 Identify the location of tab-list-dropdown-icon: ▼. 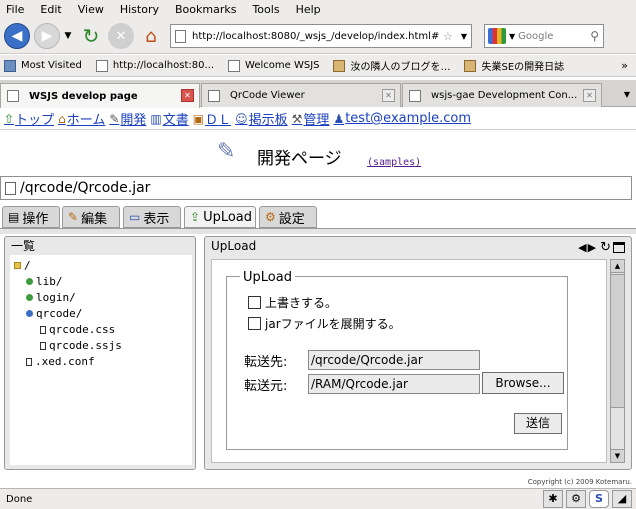
(627, 94).